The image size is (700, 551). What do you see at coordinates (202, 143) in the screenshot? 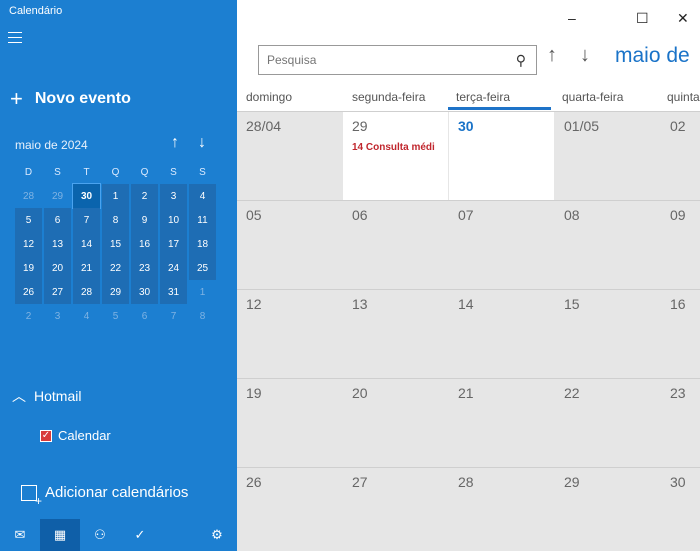
I see `mini-calendar-next-icon: ↓` at bounding box center [202, 143].